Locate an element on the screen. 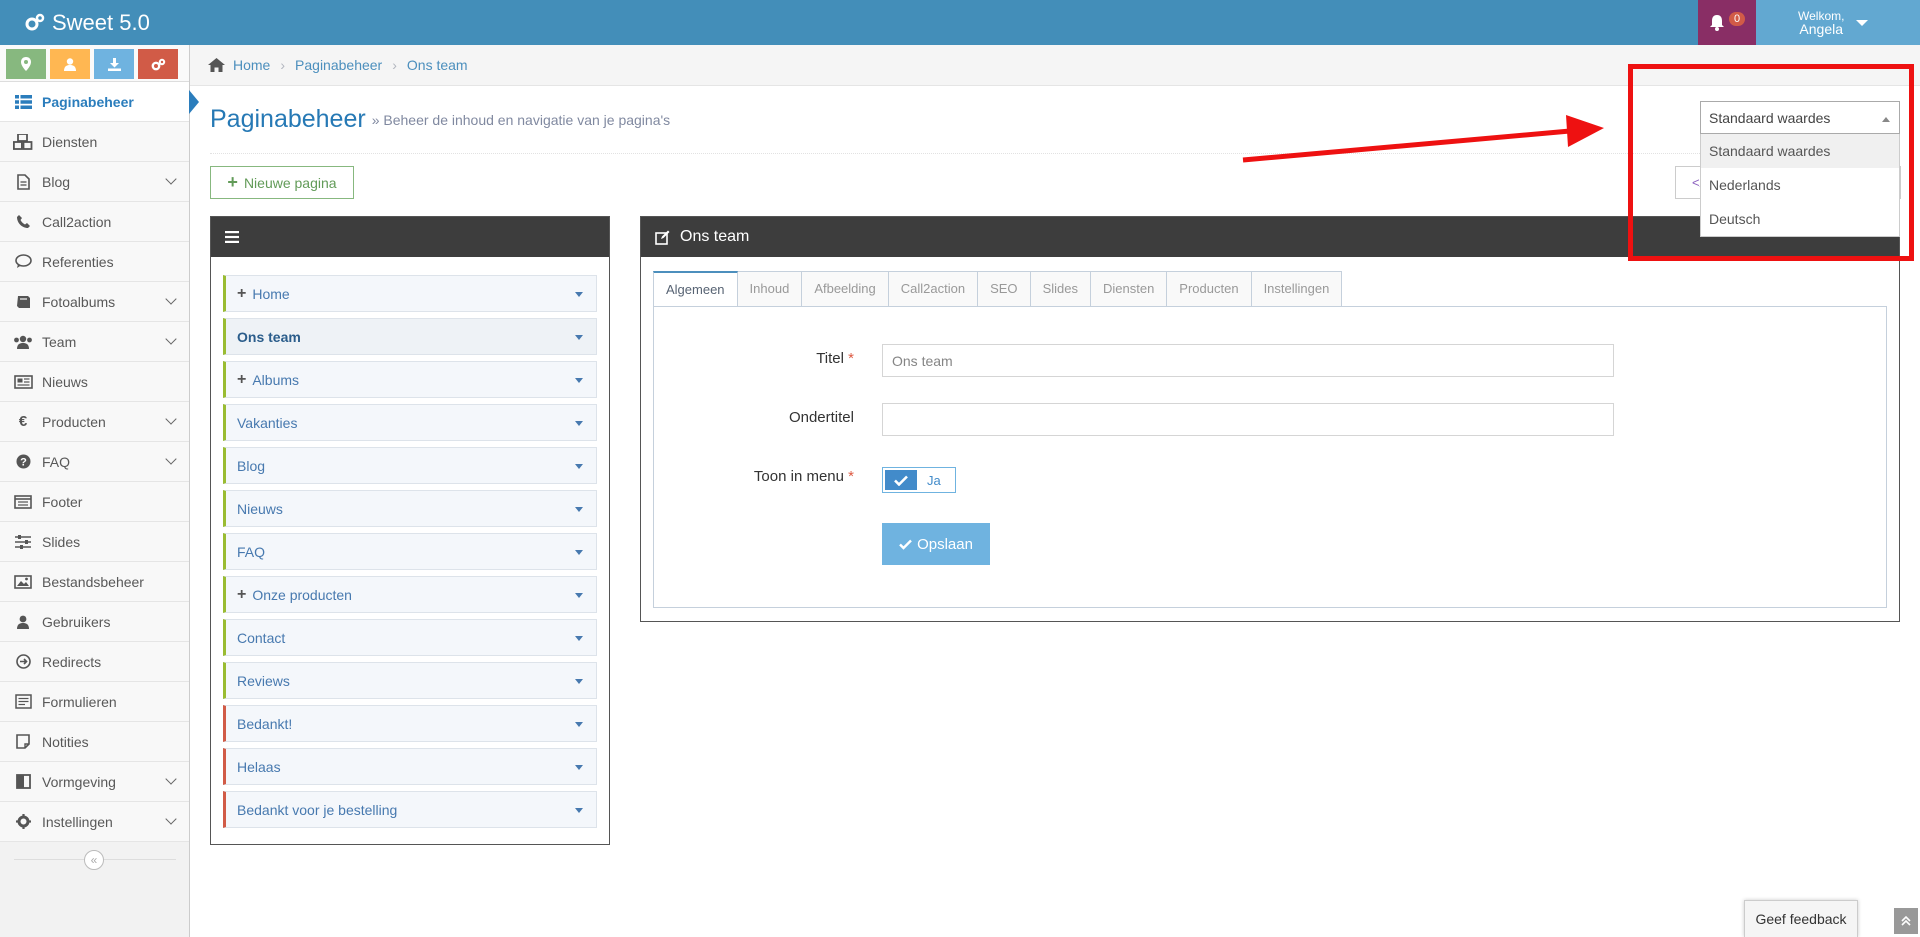  tab-inhoud: Inhoud is located at coordinates (770, 289).